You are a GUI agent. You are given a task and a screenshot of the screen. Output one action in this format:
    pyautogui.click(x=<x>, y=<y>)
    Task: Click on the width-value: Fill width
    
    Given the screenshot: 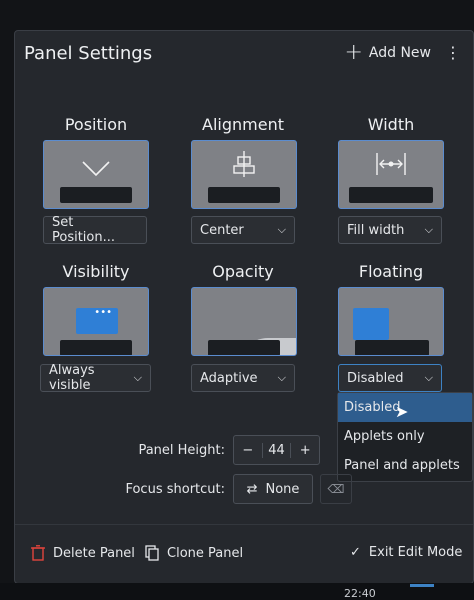 What is the action you would take?
    pyautogui.click(x=376, y=230)
    